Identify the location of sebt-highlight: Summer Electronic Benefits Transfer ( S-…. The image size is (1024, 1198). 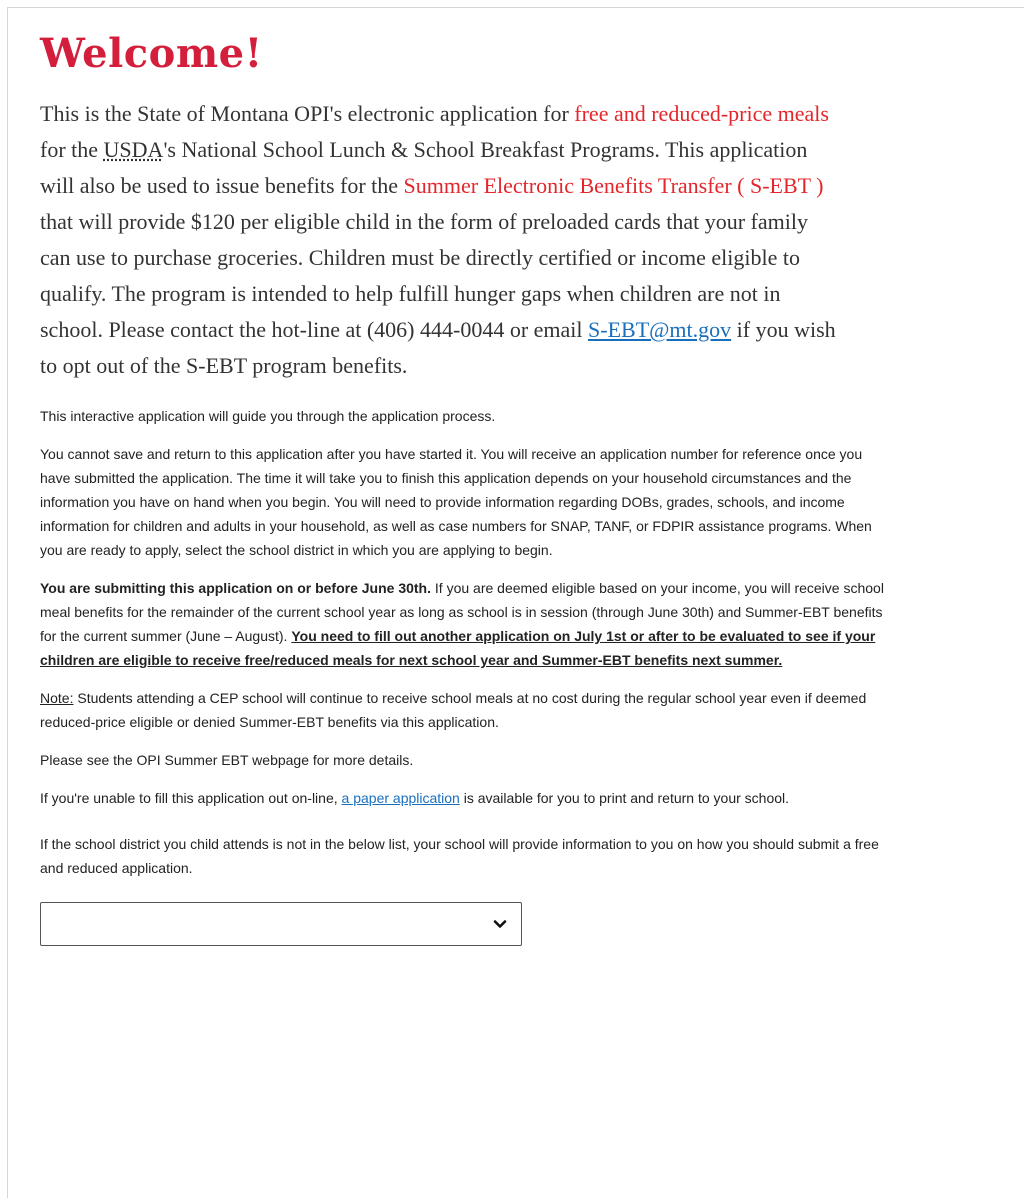
(613, 185).